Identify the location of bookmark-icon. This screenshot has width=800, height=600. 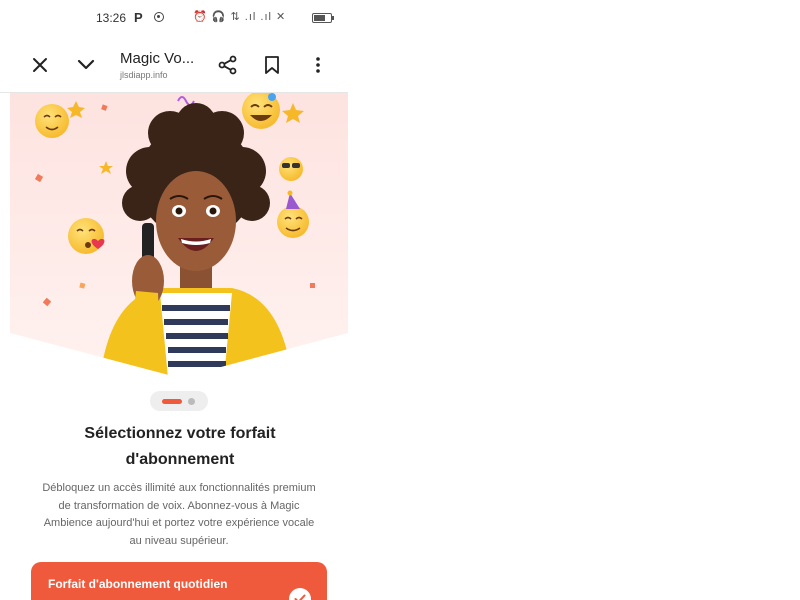
(272, 65).